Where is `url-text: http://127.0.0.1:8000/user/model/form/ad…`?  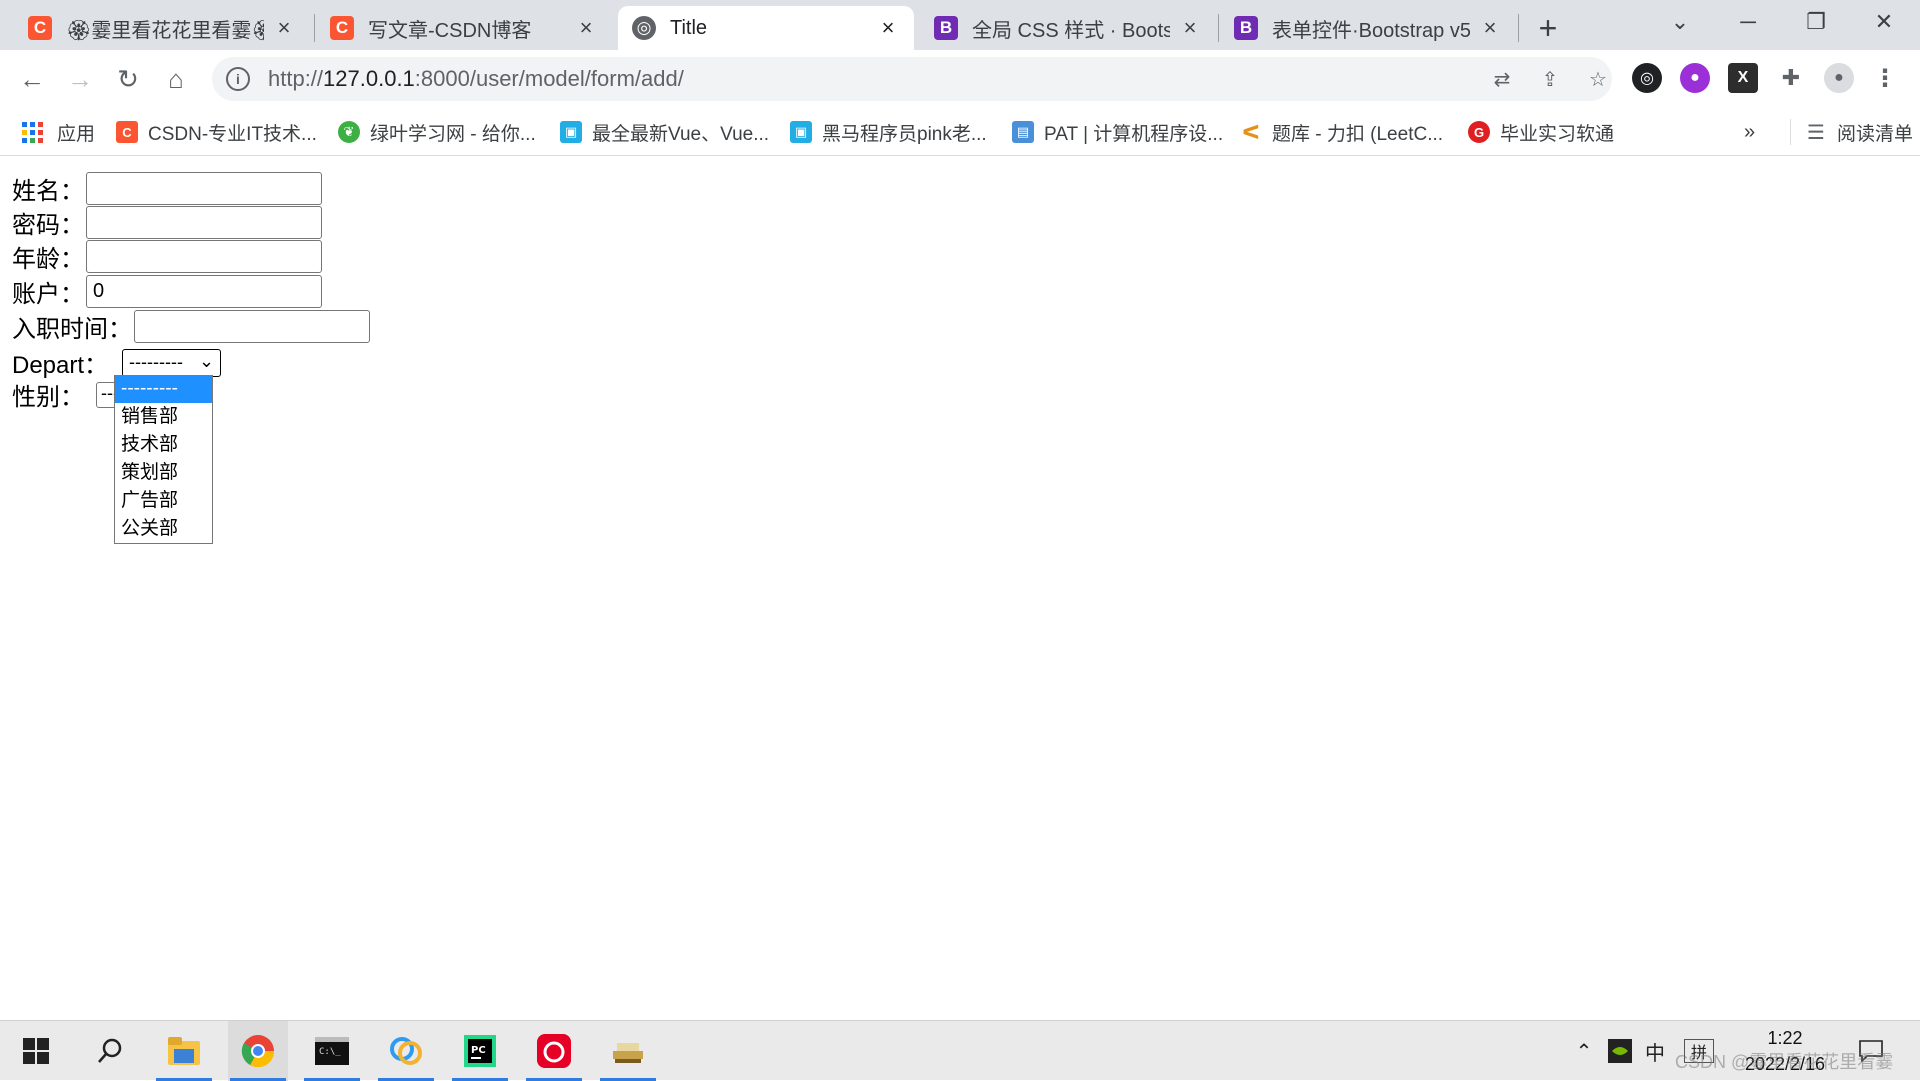
url-text: http://127.0.0.1:8000/user/model/form/ad… is located at coordinates (476, 79).